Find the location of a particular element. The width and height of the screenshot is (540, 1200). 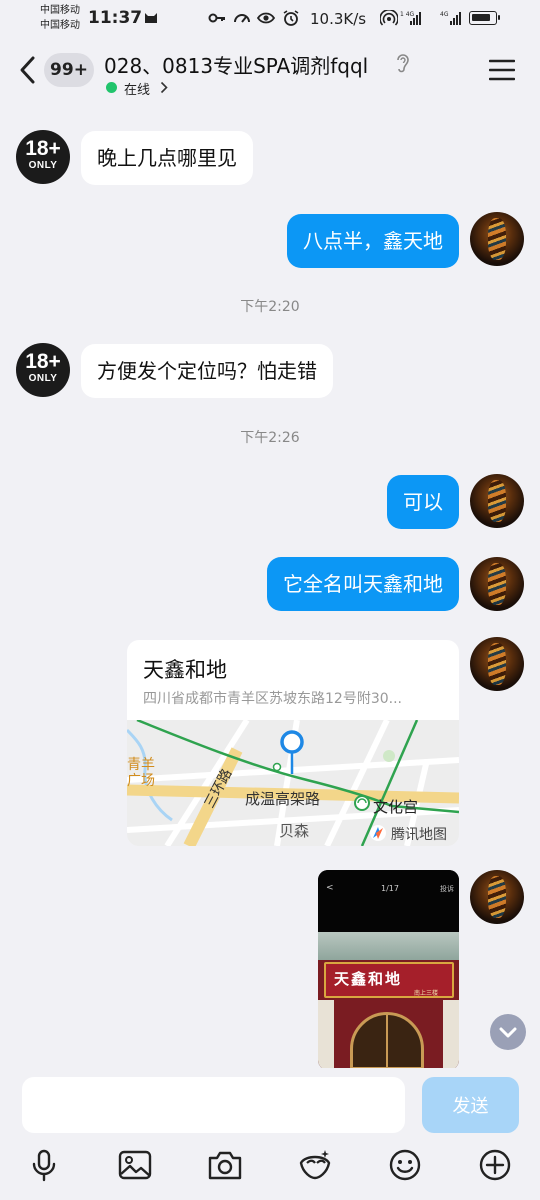

menu-icon is located at coordinates (502, 70).